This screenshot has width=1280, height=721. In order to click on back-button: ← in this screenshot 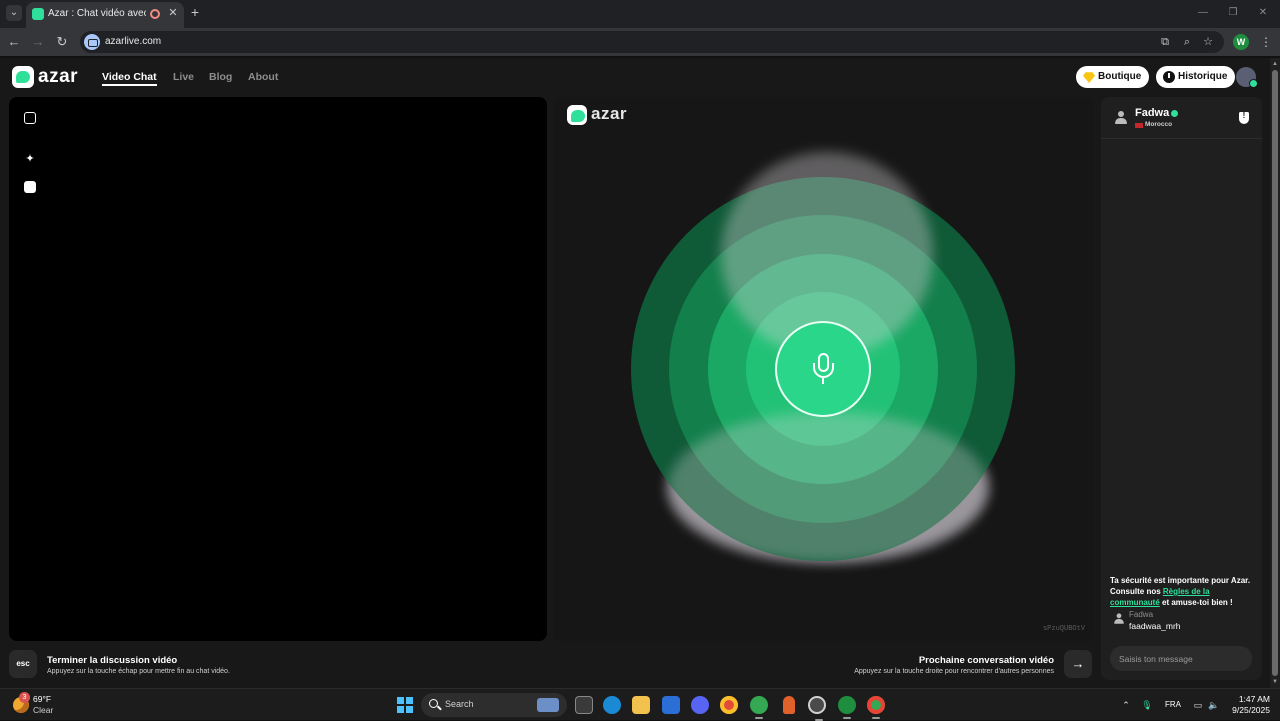, I will do `click(14, 42)`.